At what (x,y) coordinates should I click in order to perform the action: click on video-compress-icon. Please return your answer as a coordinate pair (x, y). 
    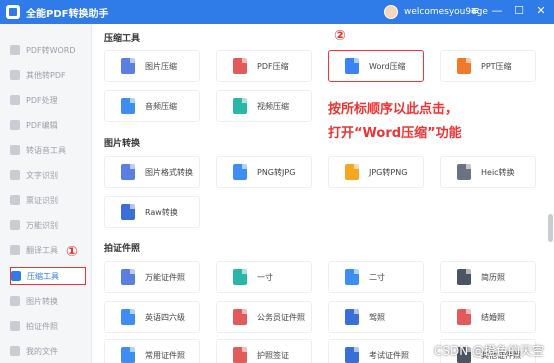
    Looking at the image, I should click on (240, 106).